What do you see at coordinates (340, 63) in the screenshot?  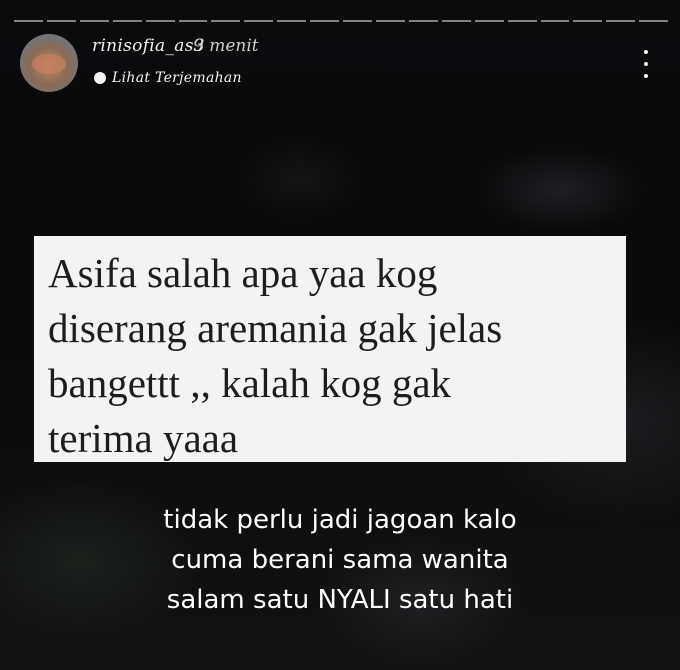 I see `story-header: rinisofia_as3 9 menit Lihat Terjemahan` at bounding box center [340, 63].